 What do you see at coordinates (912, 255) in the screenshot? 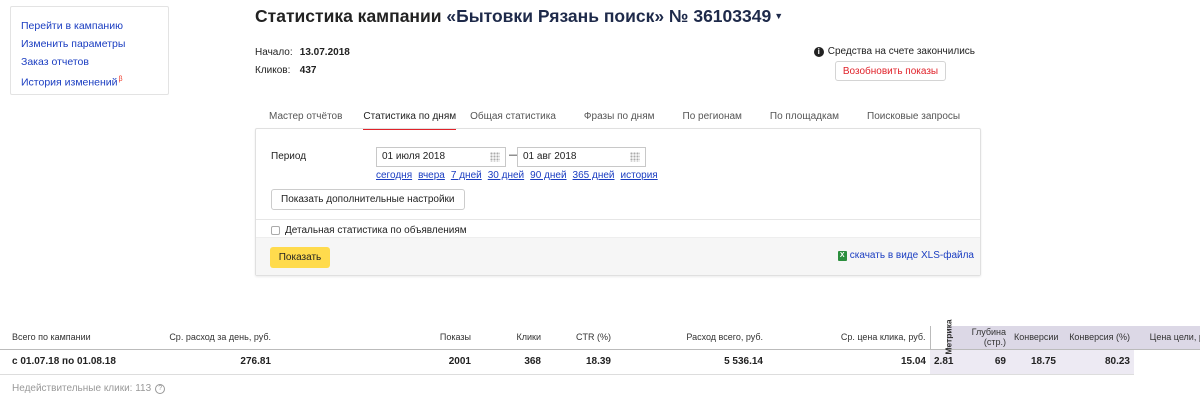
I see `xls-download-link: скачать в виде XLS-файла` at bounding box center [912, 255].